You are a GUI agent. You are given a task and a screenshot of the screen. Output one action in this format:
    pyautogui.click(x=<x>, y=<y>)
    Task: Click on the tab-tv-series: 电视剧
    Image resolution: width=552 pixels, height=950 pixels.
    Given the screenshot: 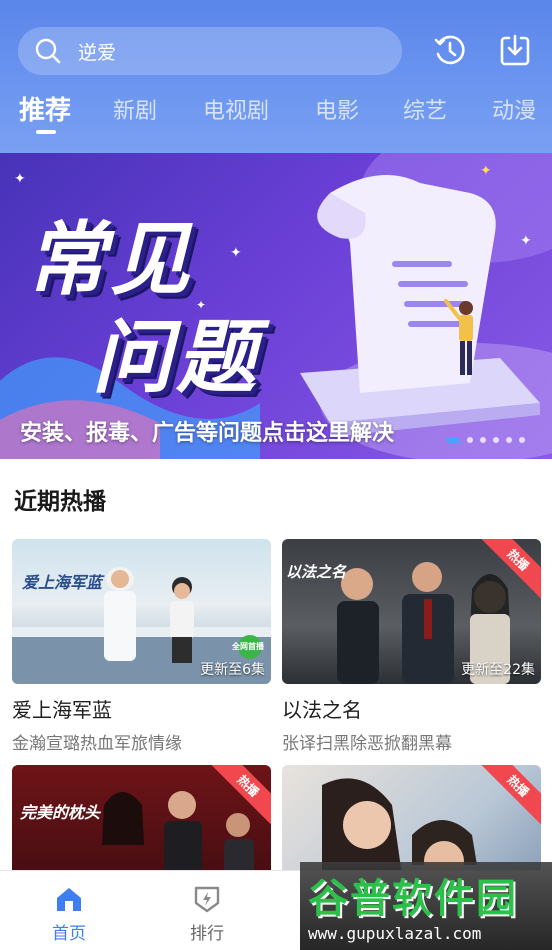 What is the action you would take?
    pyautogui.click(x=236, y=109)
    